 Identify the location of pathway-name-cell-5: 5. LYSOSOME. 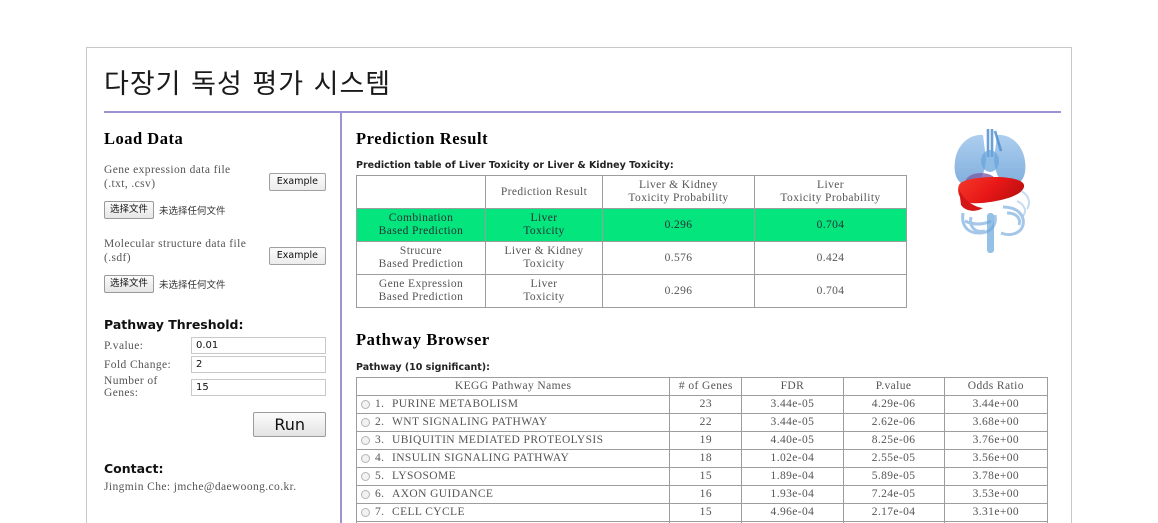
(513, 476).